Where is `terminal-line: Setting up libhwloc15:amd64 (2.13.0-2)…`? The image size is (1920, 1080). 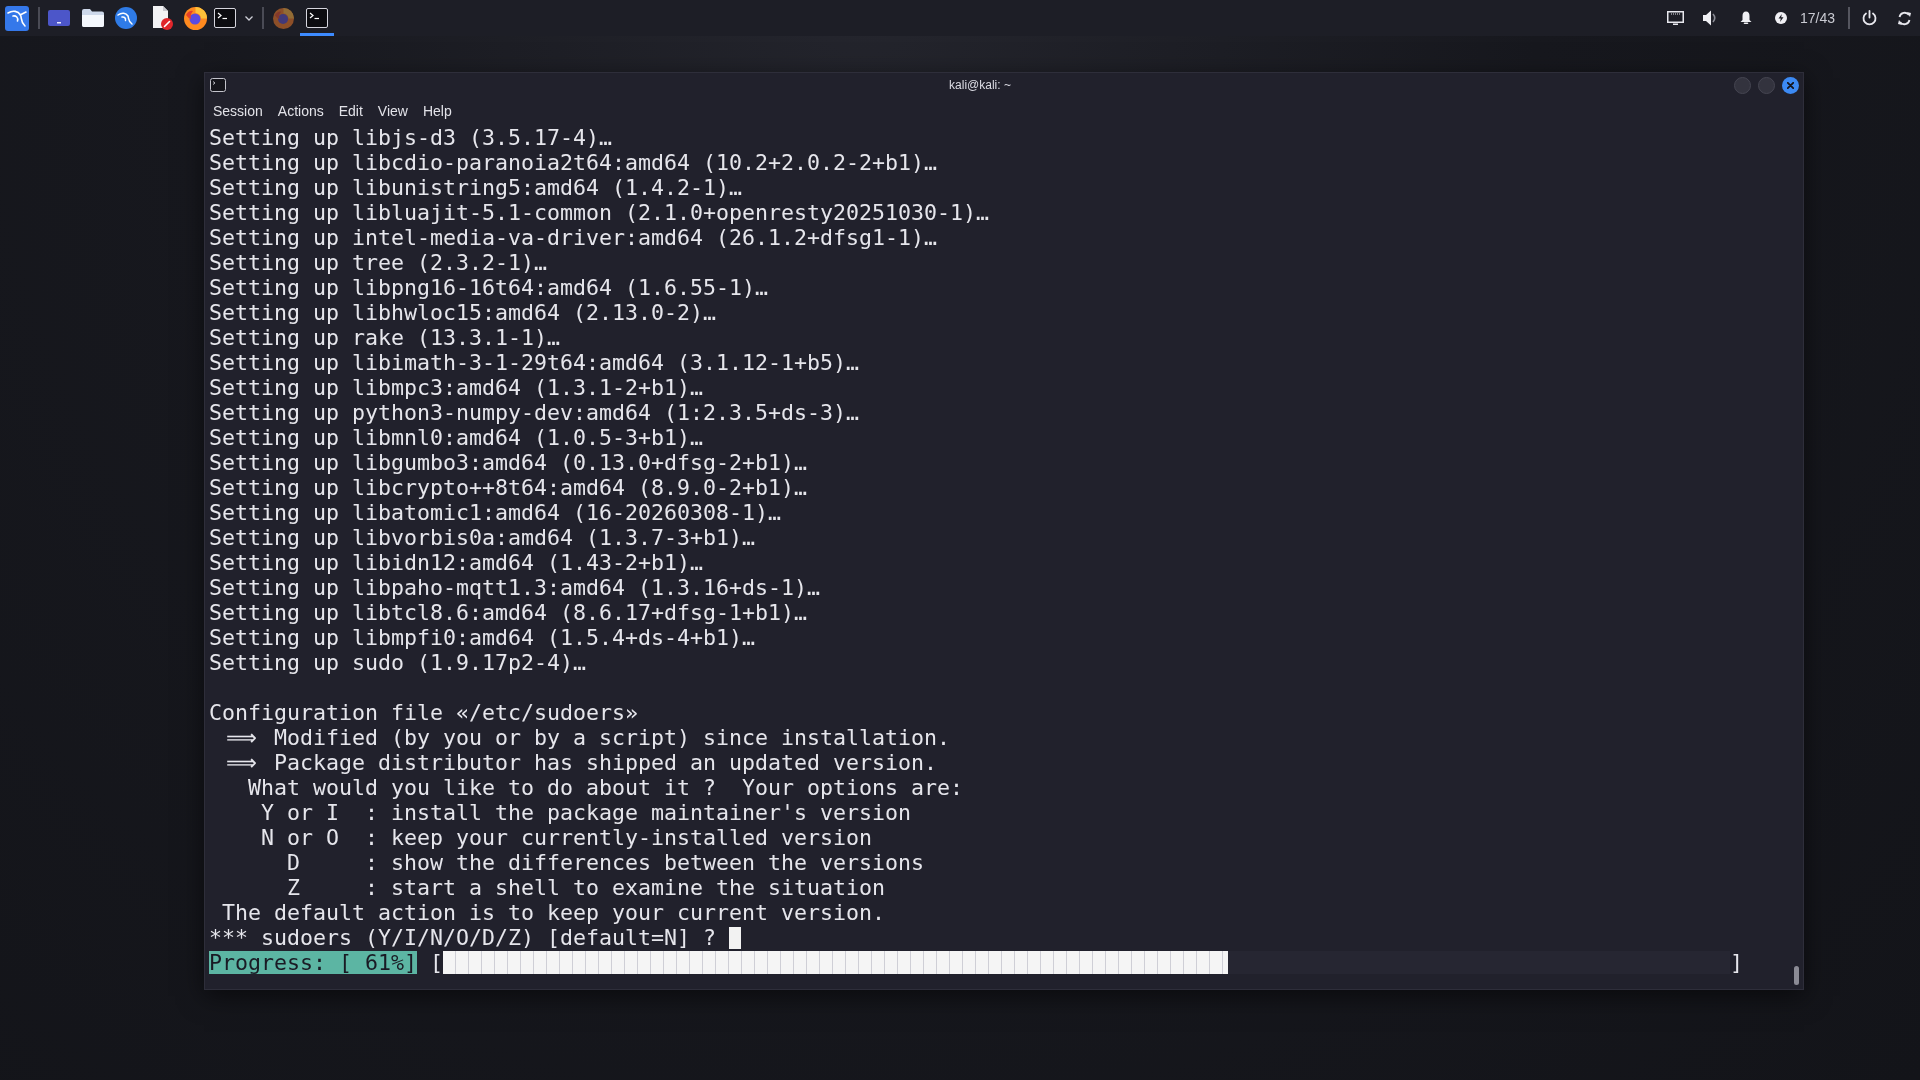 terminal-line: Setting up libhwloc15:amd64 (2.13.0-2)… is located at coordinates (463, 312).